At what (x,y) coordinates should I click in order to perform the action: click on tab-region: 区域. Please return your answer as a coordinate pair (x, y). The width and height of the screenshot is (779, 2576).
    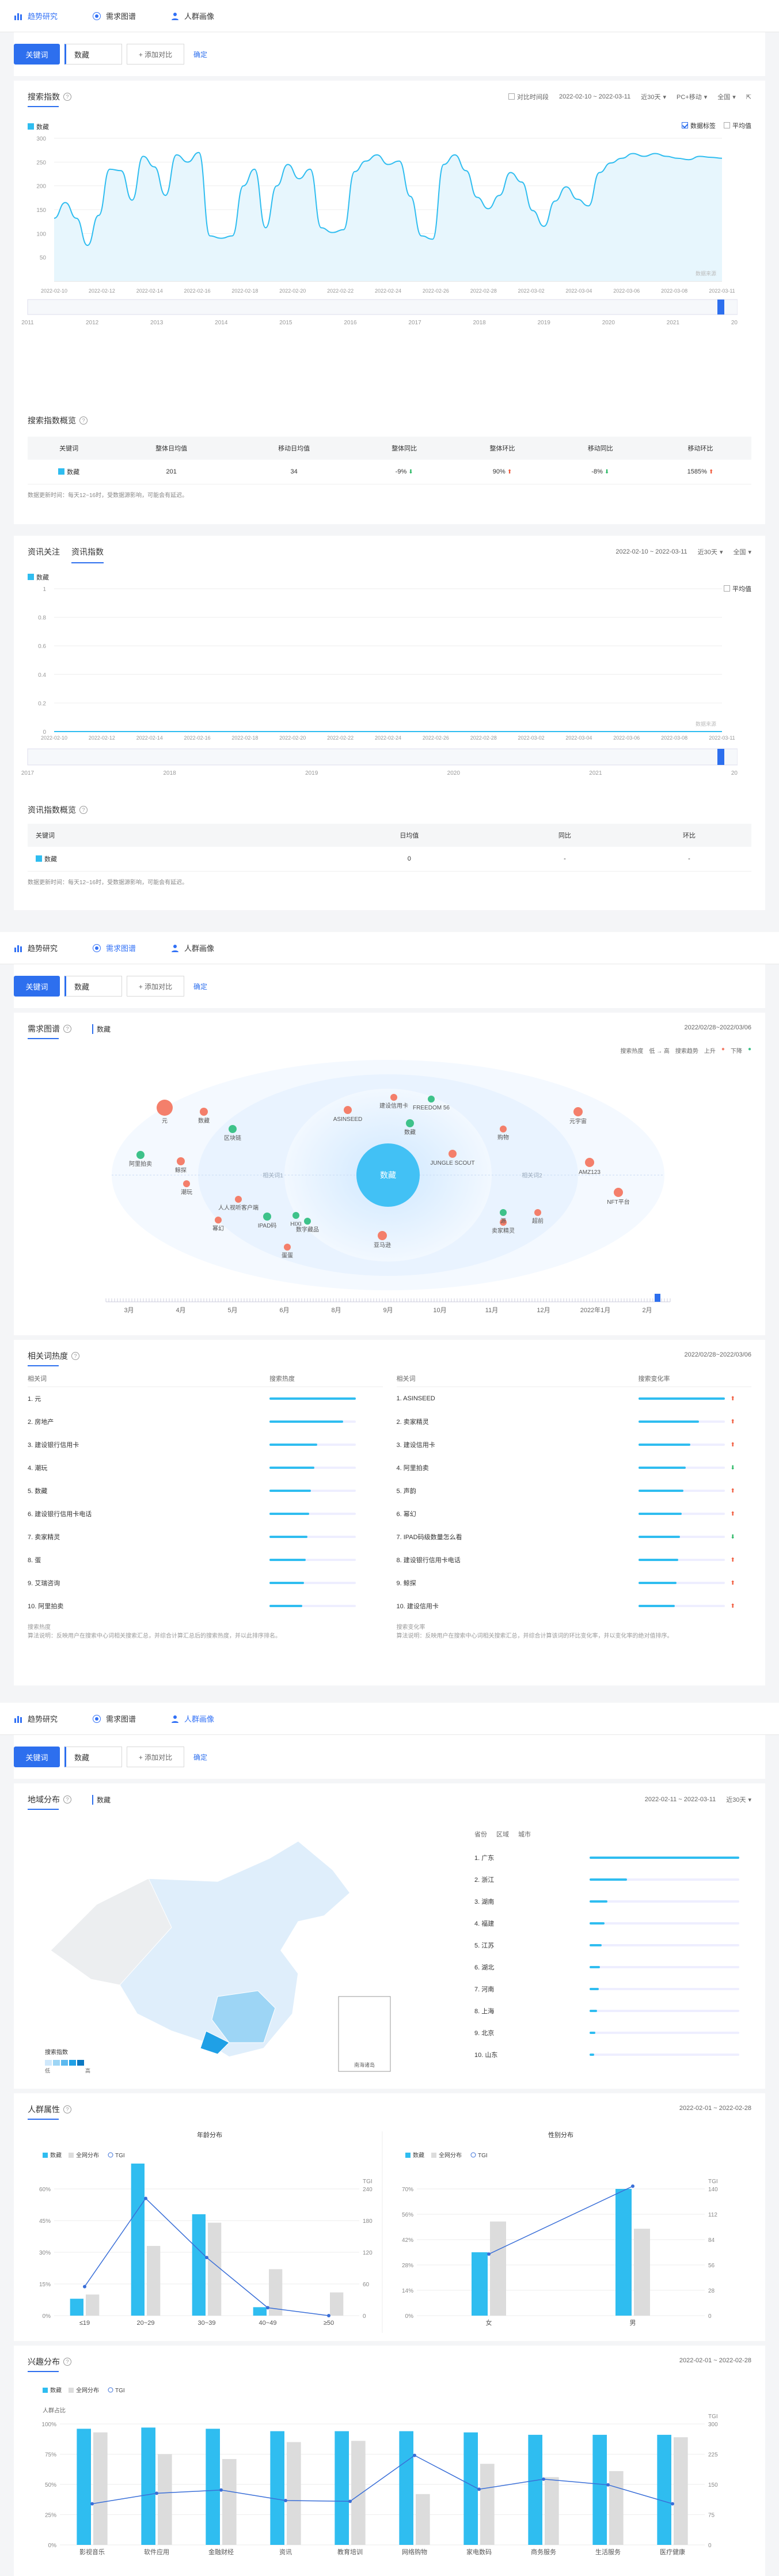
    Looking at the image, I should click on (503, 1838).